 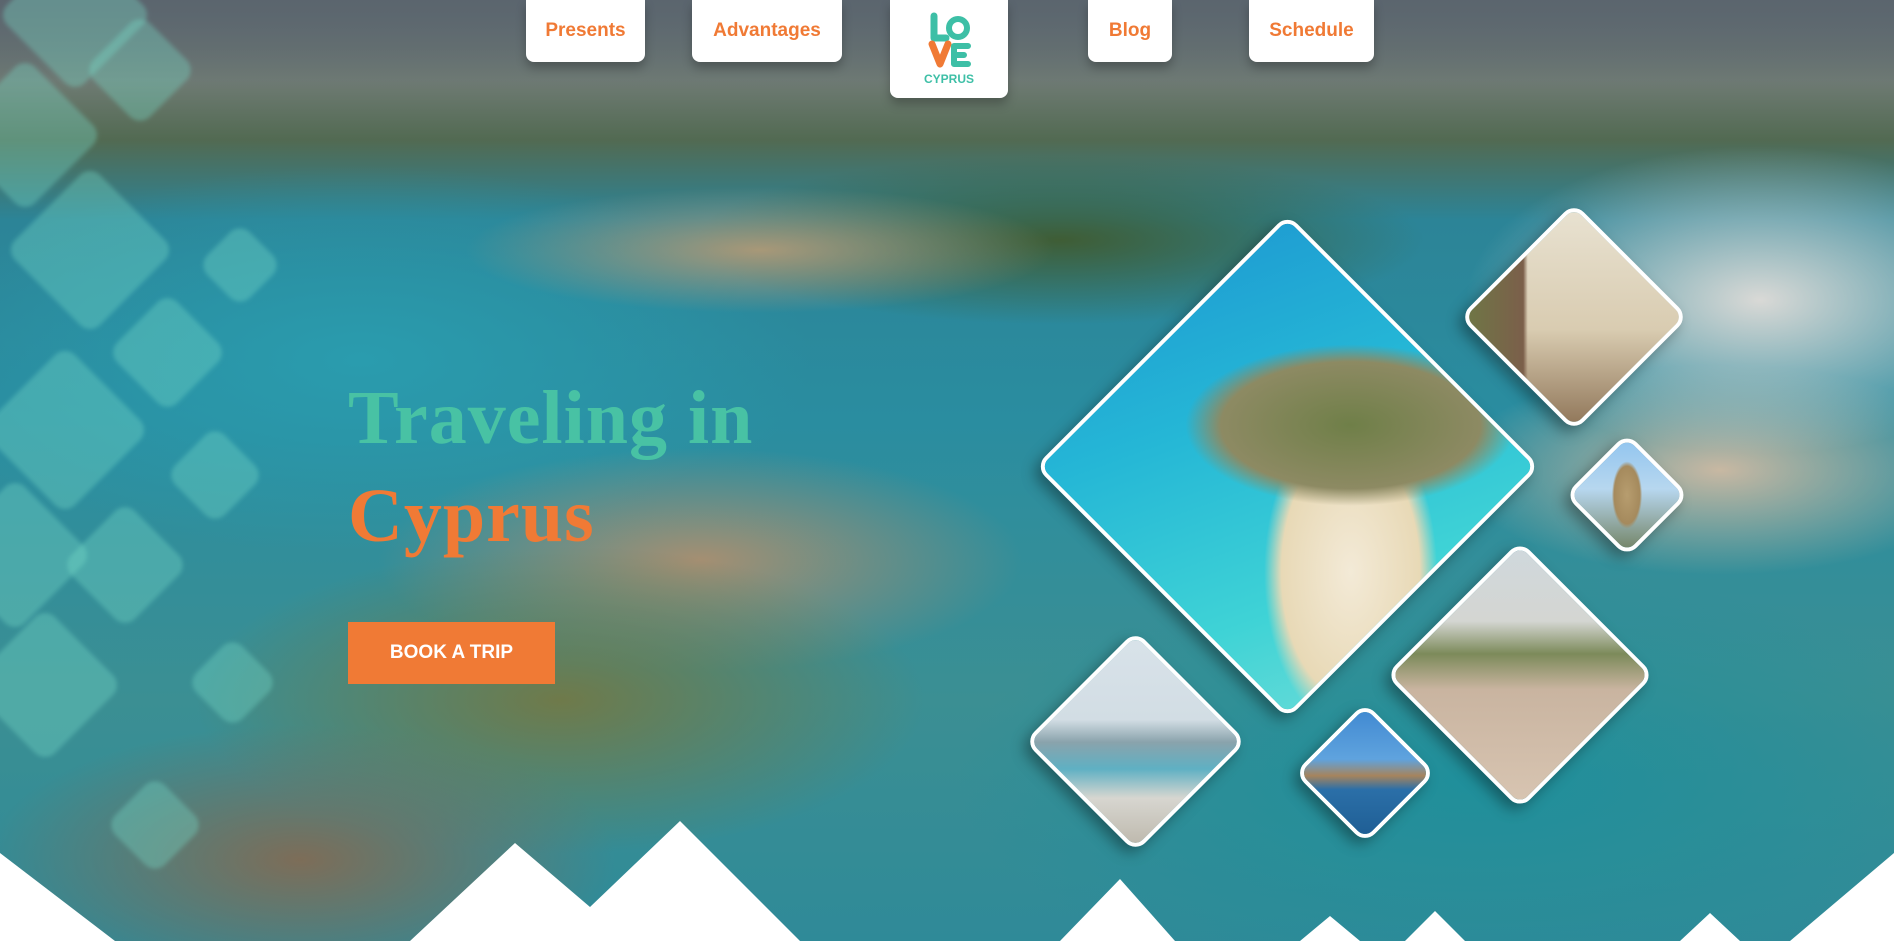 I want to click on nav-advantages-label: Advantages, so click(x=767, y=30).